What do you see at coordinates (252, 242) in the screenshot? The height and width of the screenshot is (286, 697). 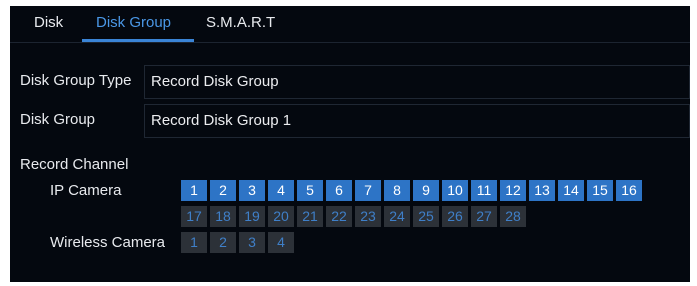 I see `wireless-channel-checkbox-3: 3` at bounding box center [252, 242].